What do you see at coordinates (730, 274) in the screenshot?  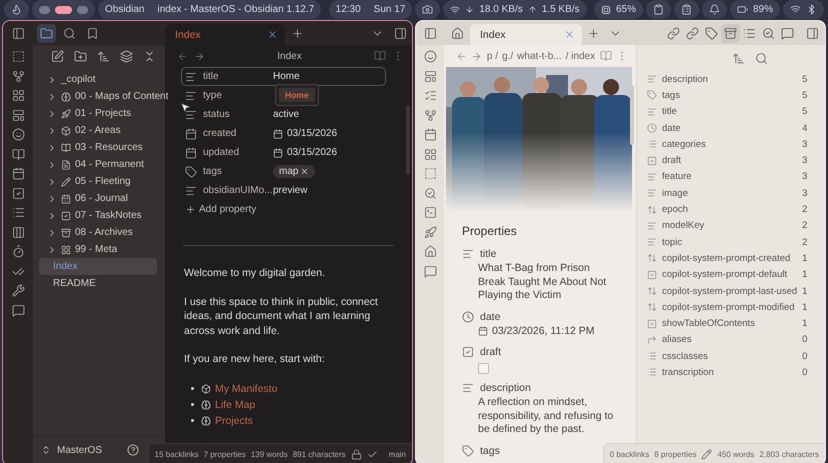 I see `property-name: copilot-system-prompt-default` at bounding box center [730, 274].